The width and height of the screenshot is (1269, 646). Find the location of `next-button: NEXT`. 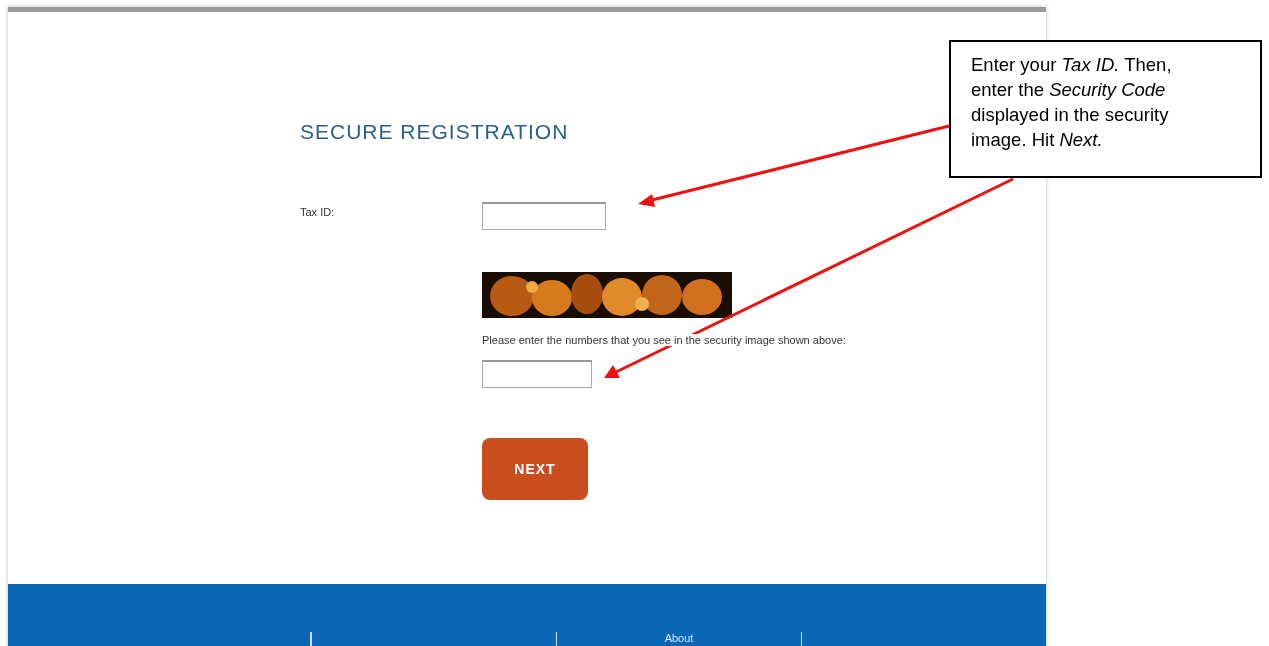

next-button: NEXT is located at coordinates (535, 469).